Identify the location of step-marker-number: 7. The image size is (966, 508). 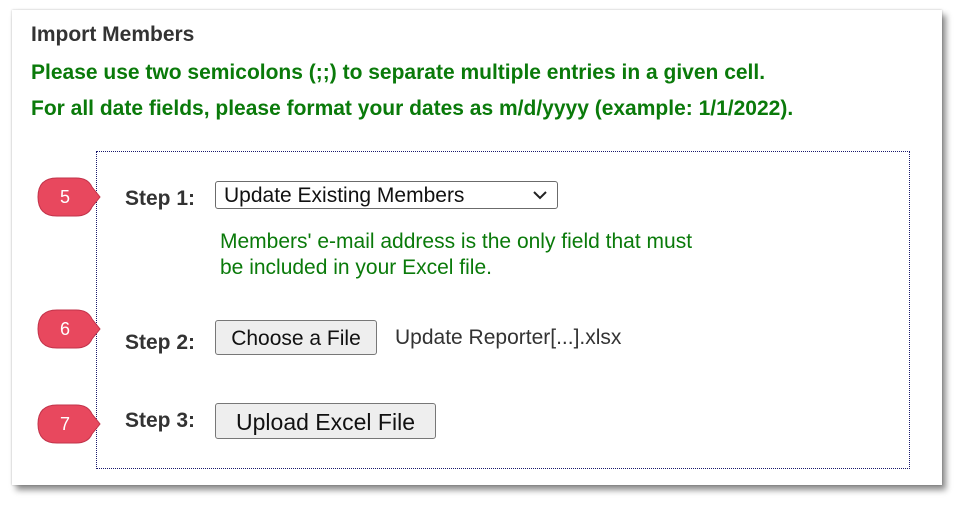
(64, 424).